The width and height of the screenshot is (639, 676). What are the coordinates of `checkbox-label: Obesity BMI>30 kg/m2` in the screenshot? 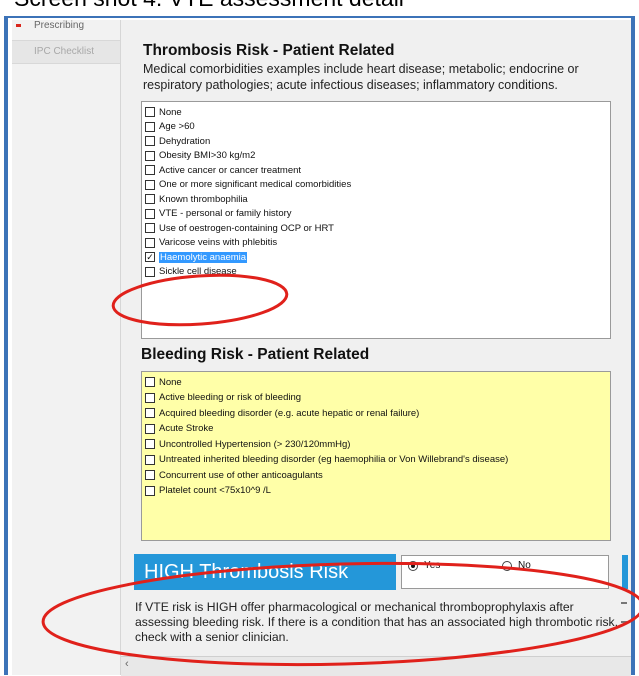 It's located at (207, 155).